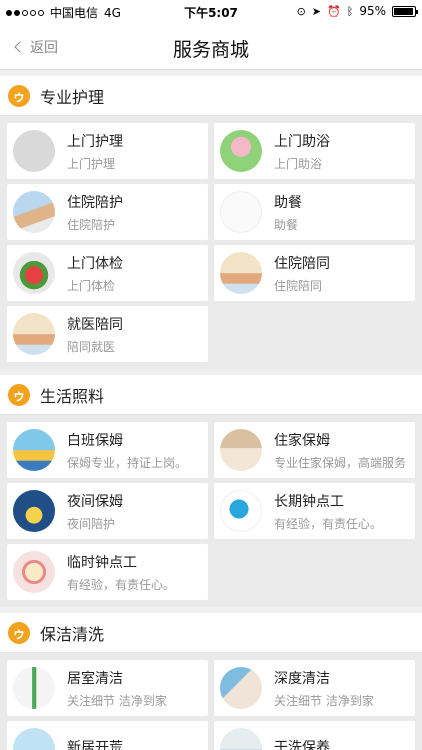  I want to click on section-header: ゥ专业护理, so click(211, 96).